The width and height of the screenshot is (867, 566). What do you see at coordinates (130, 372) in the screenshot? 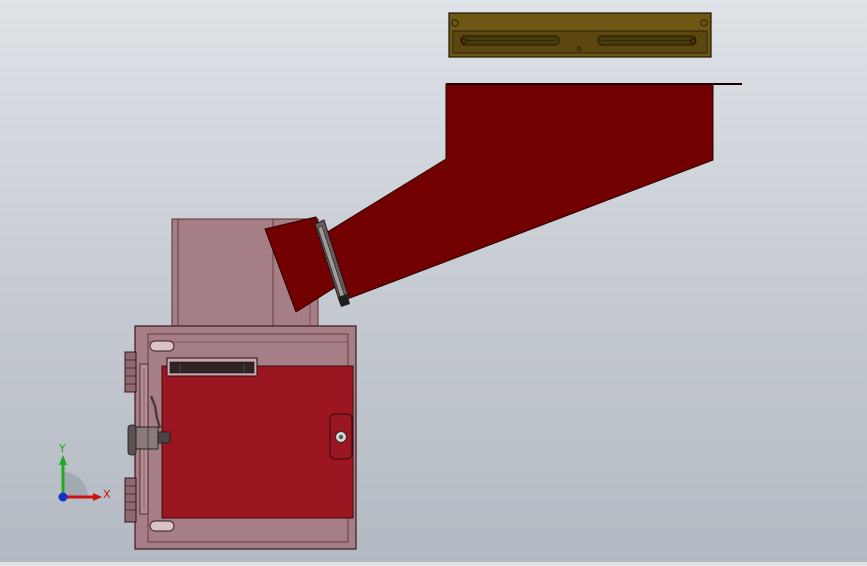
I see `side-hinge-top` at bounding box center [130, 372].